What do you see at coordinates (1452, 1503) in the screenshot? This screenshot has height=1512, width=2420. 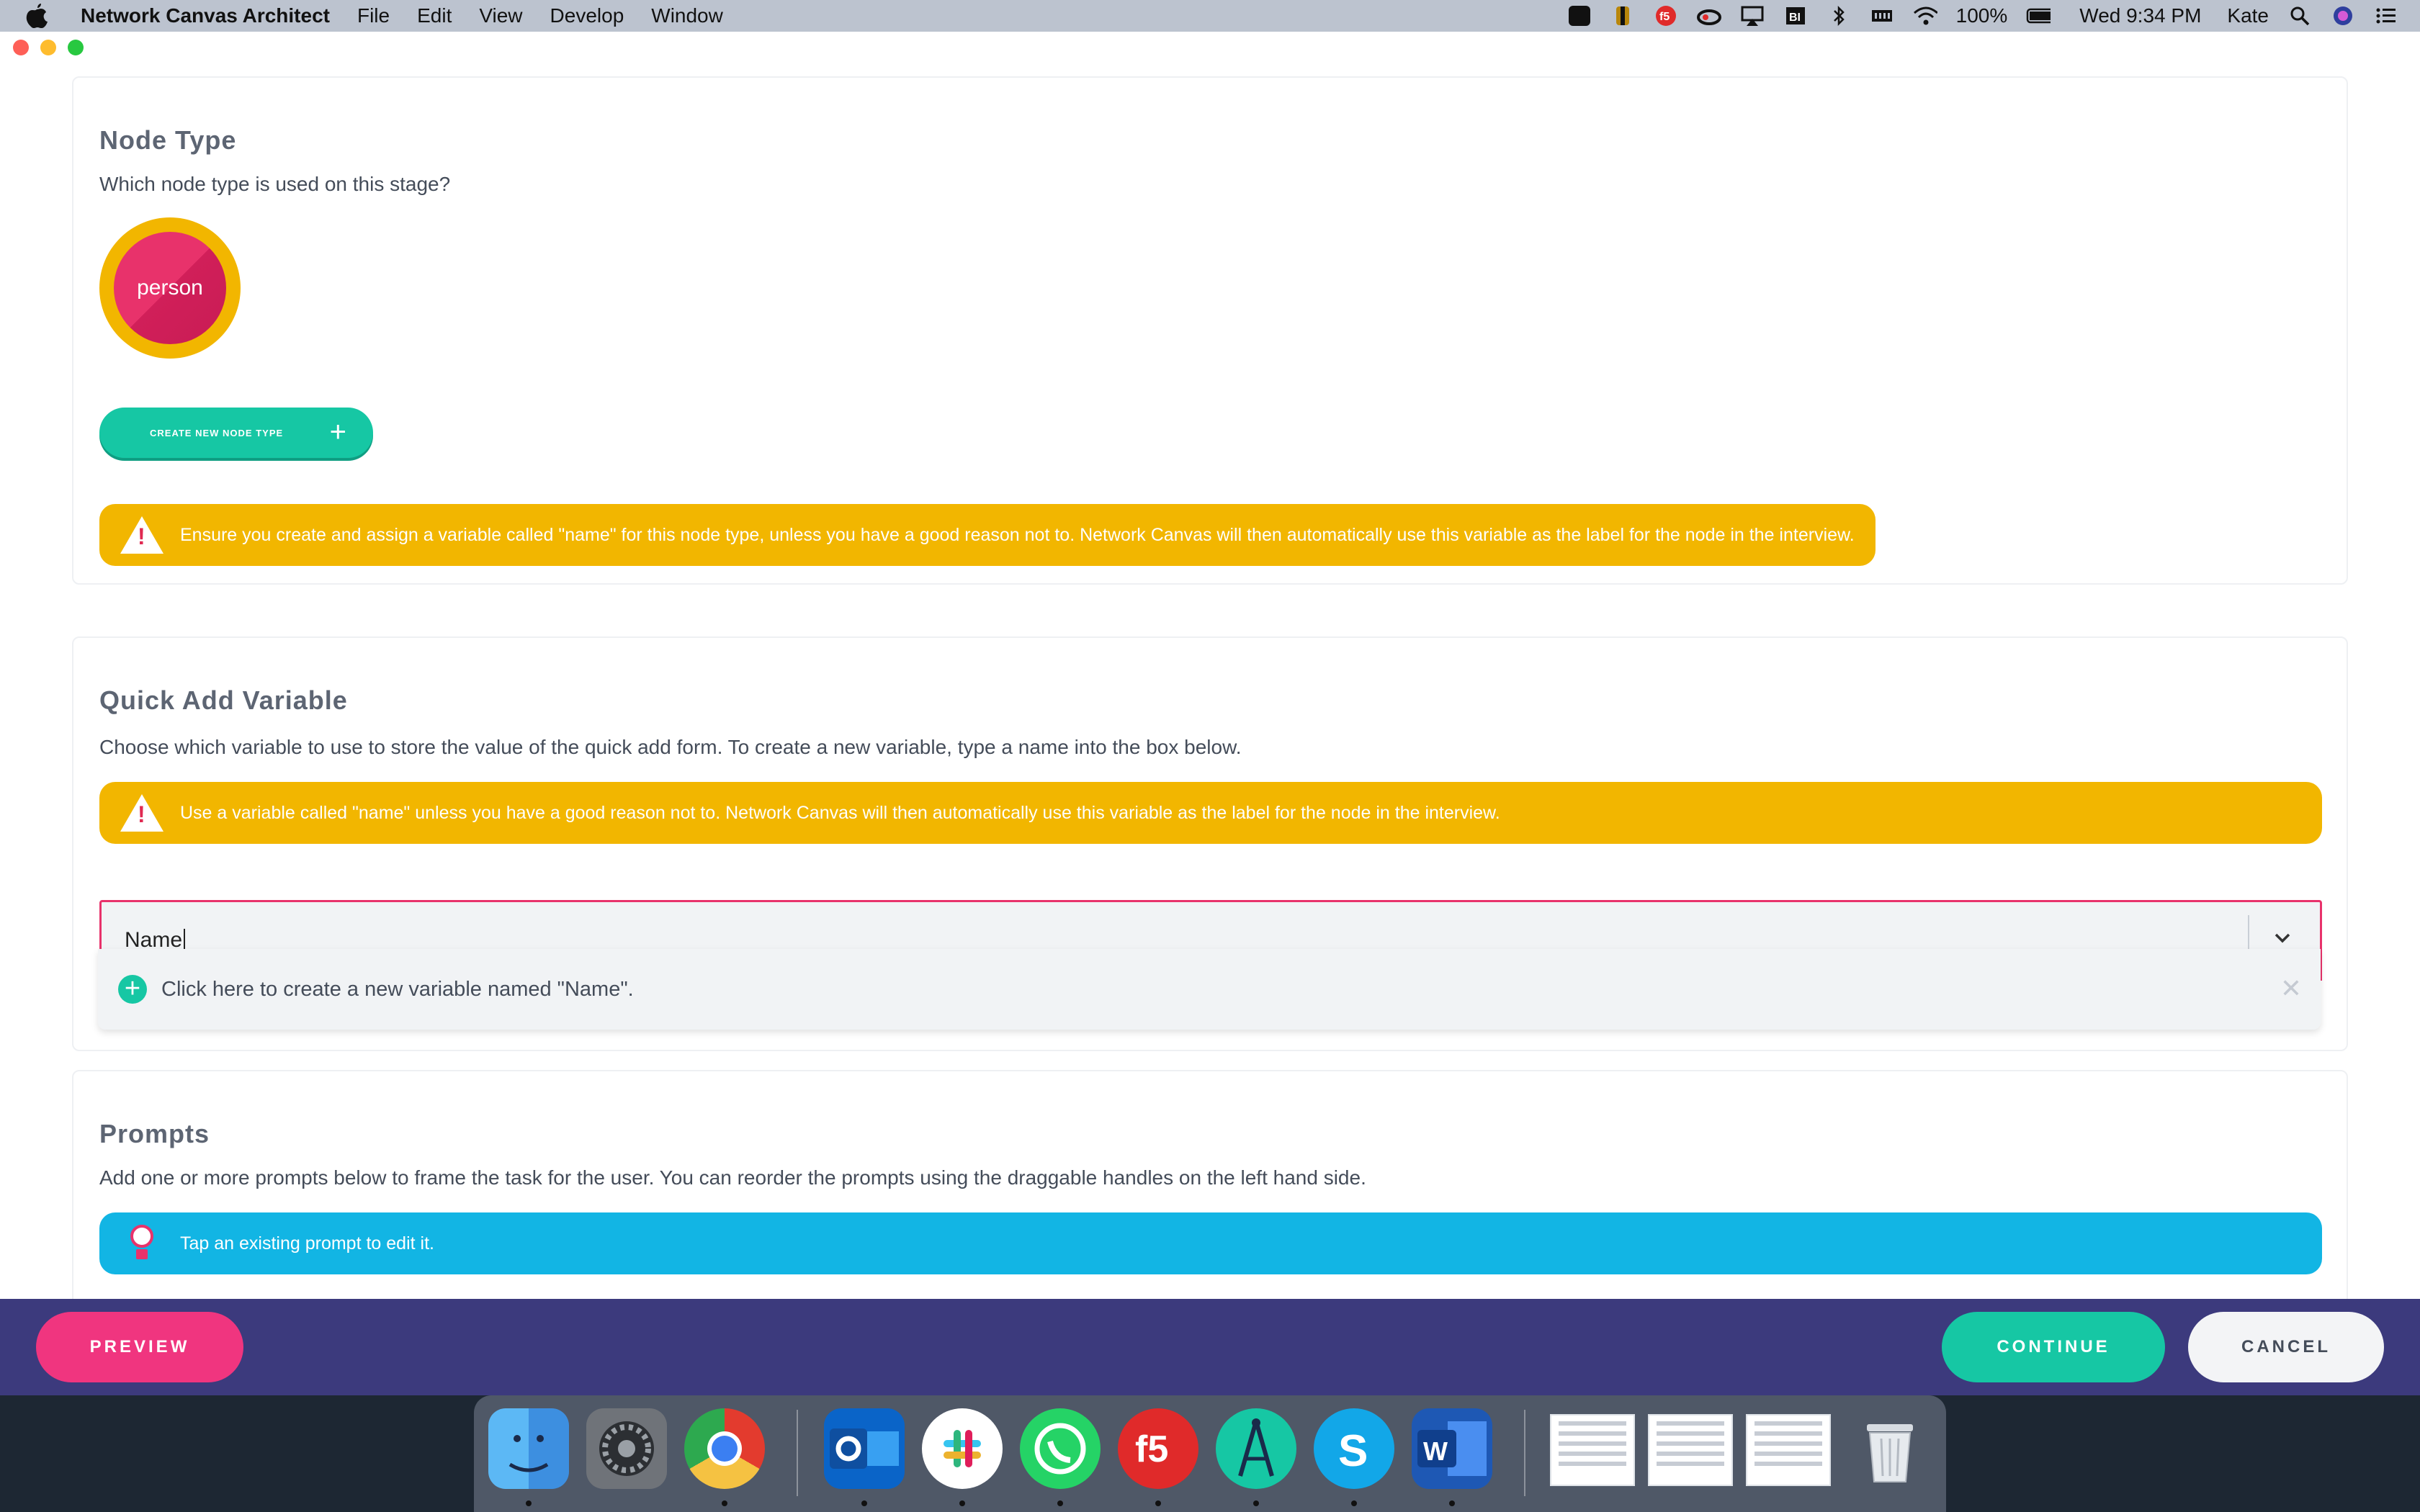 I see `word-running-dot` at bounding box center [1452, 1503].